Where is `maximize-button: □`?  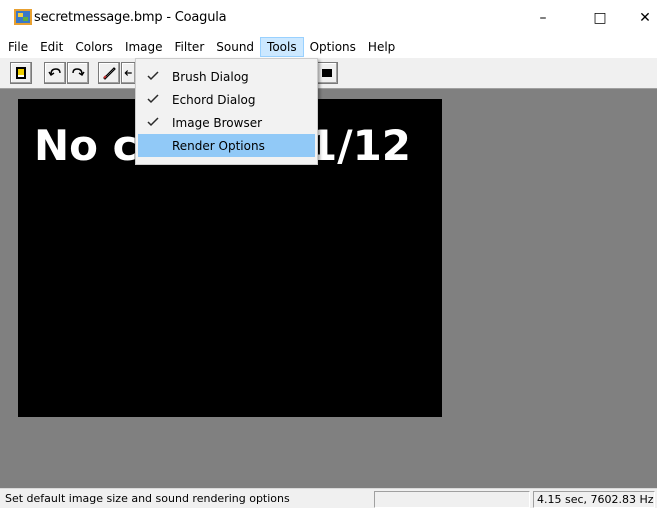 maximize-button: □ is located at coordinates (600, 18).